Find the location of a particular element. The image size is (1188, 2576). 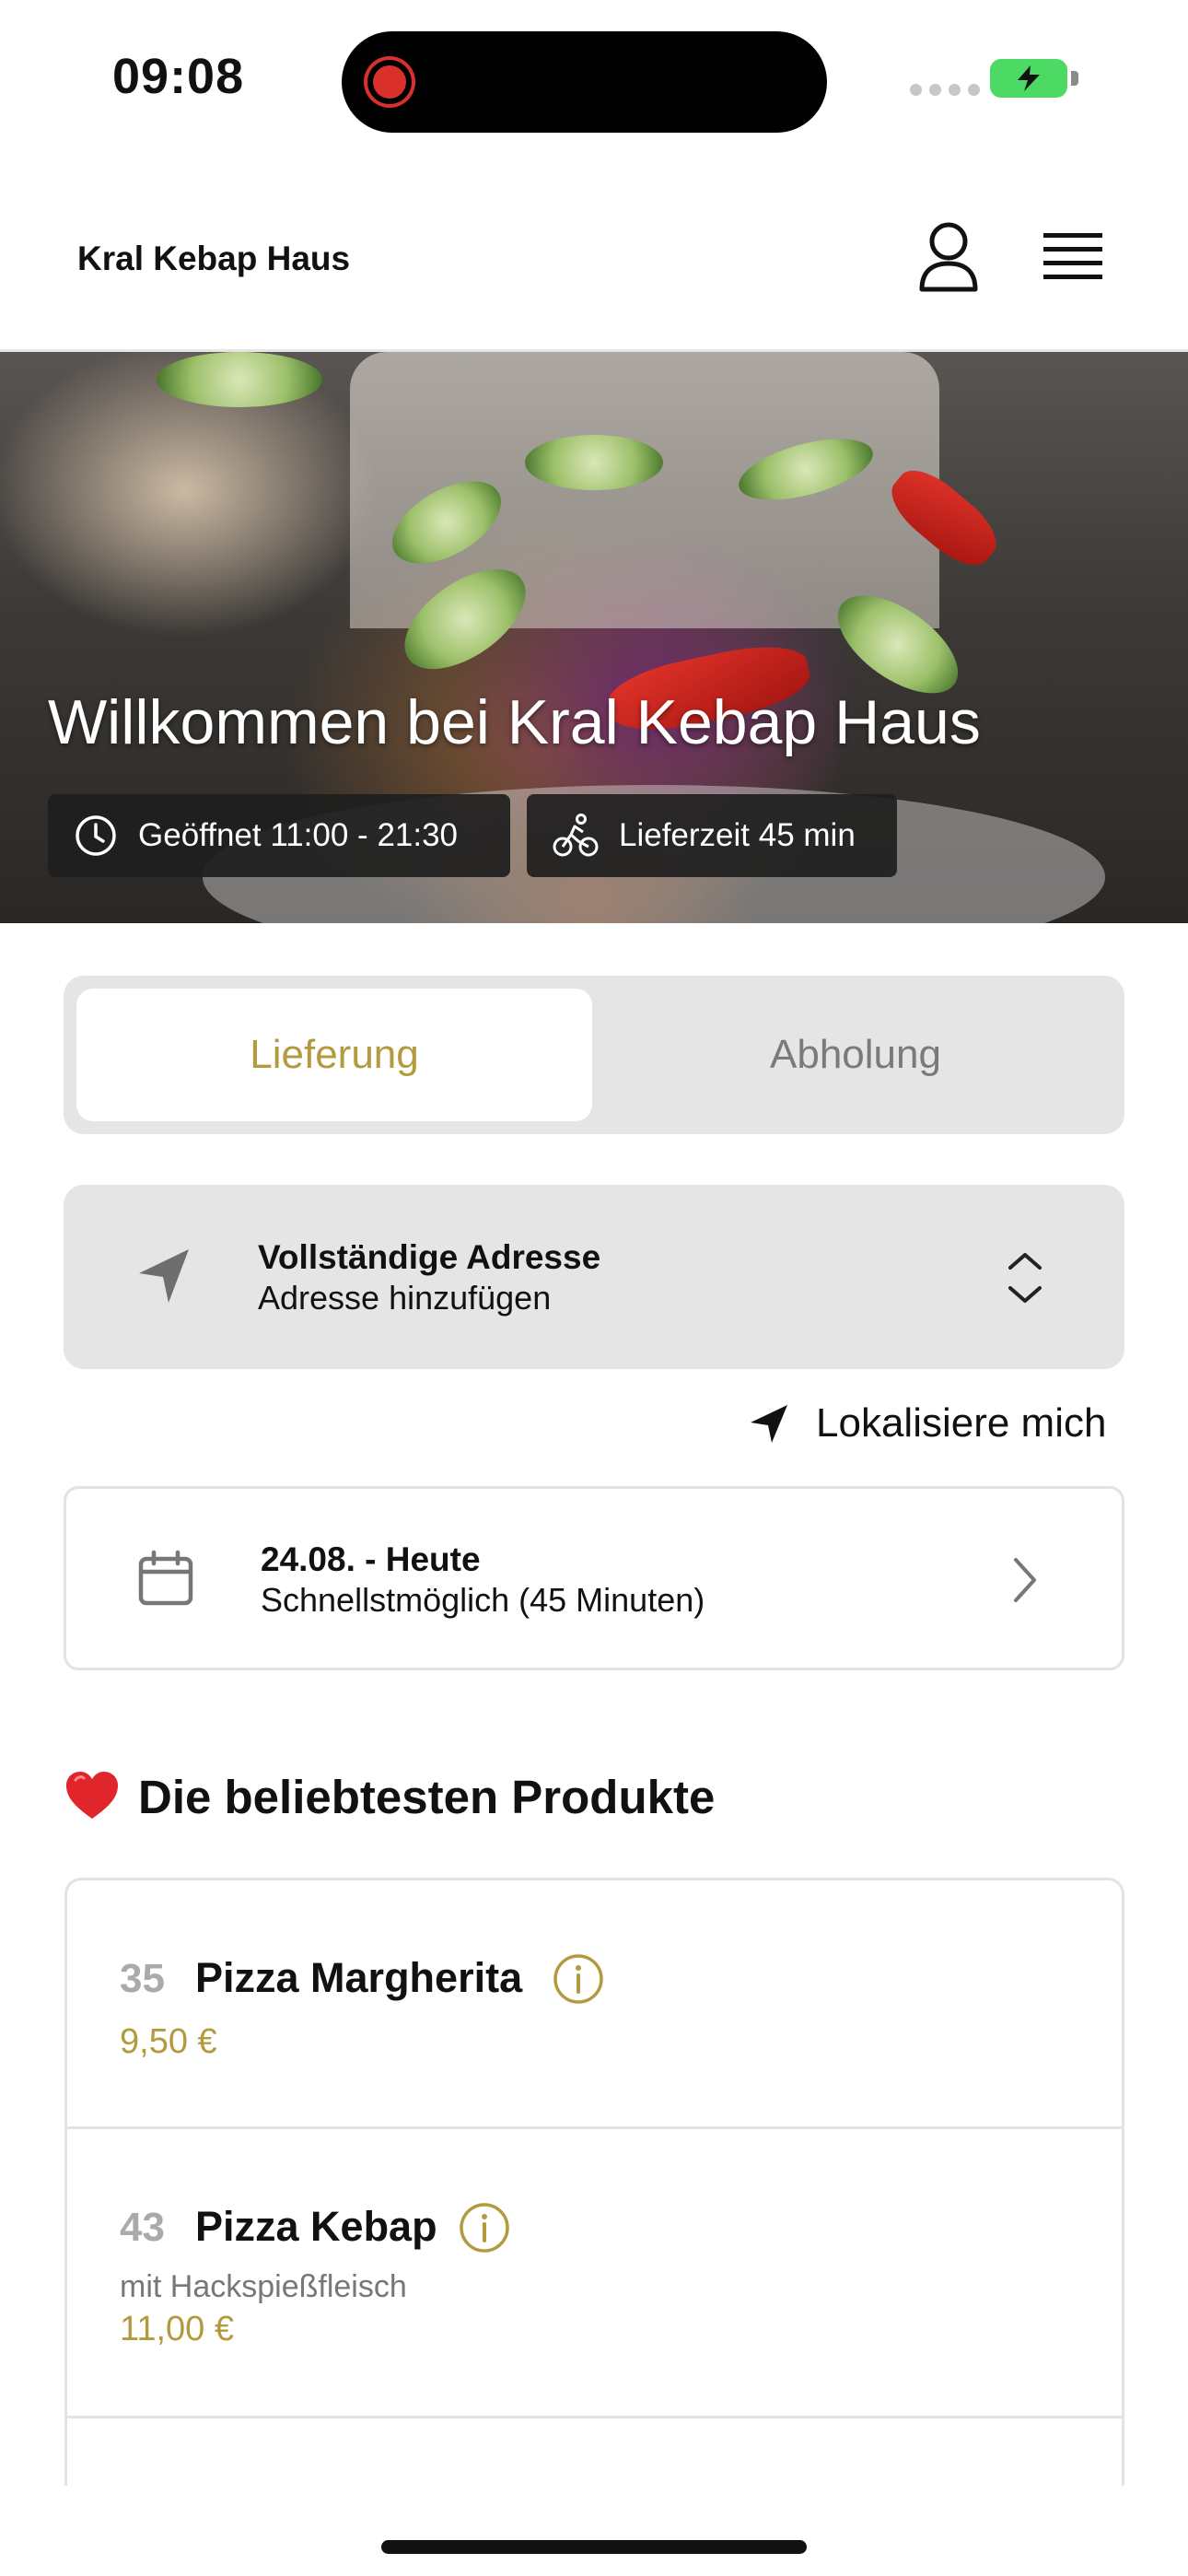

opening-hours-text: Geöffnet 11:00 - 21:30 is located at coordinates (298, 835).